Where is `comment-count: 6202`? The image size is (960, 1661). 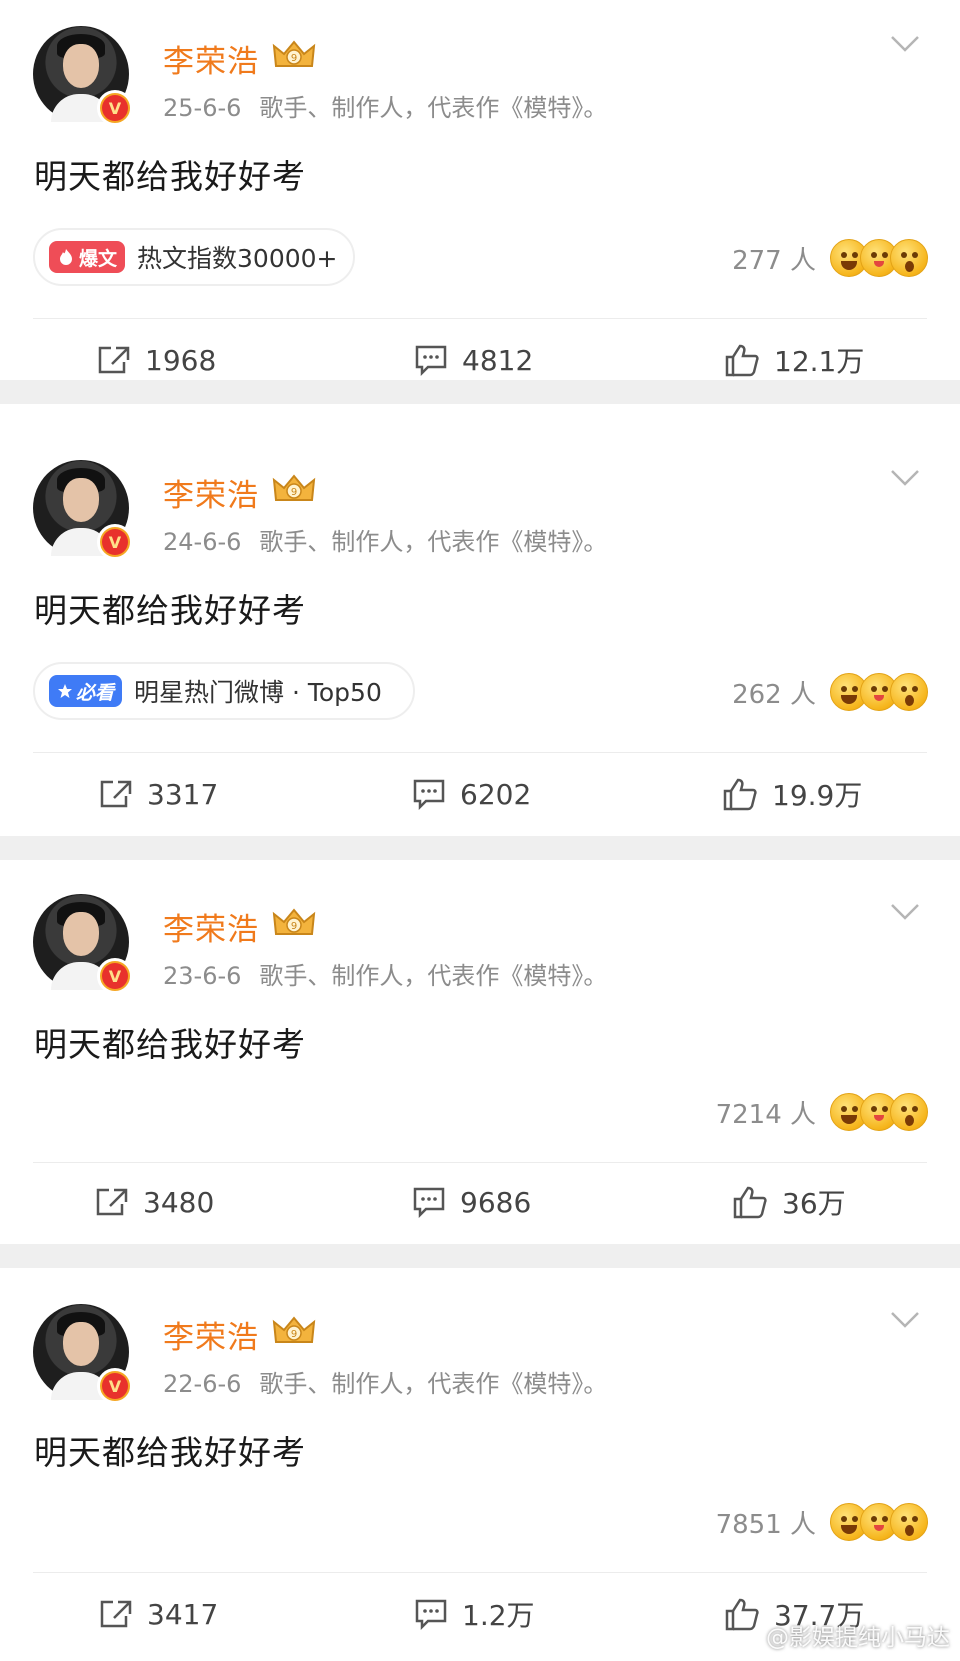 comment-count: 6202 is located at coordinates (496, 794).